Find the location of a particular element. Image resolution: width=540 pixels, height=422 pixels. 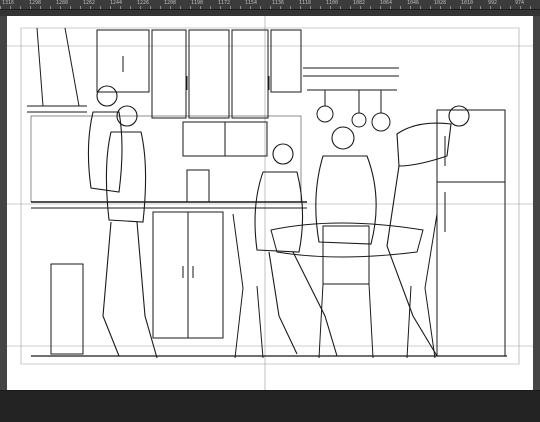

ruler-ticks is located at coordinates (270, 4).